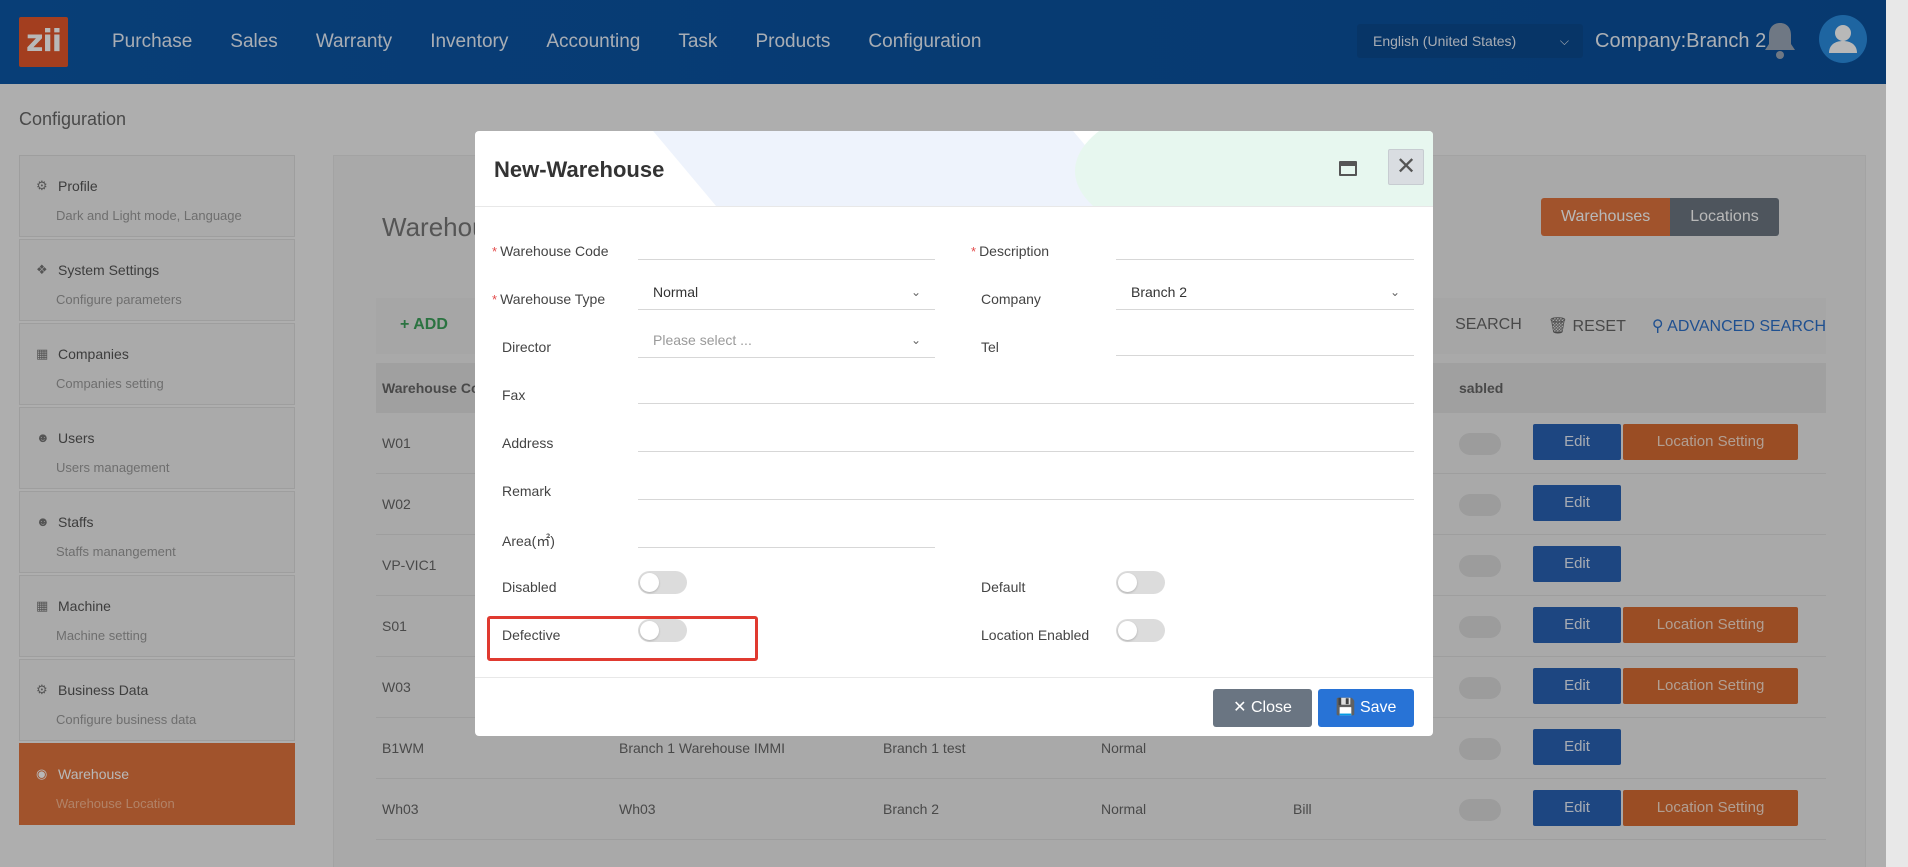  I want to click on company-label: Company, so click(1011, 299).